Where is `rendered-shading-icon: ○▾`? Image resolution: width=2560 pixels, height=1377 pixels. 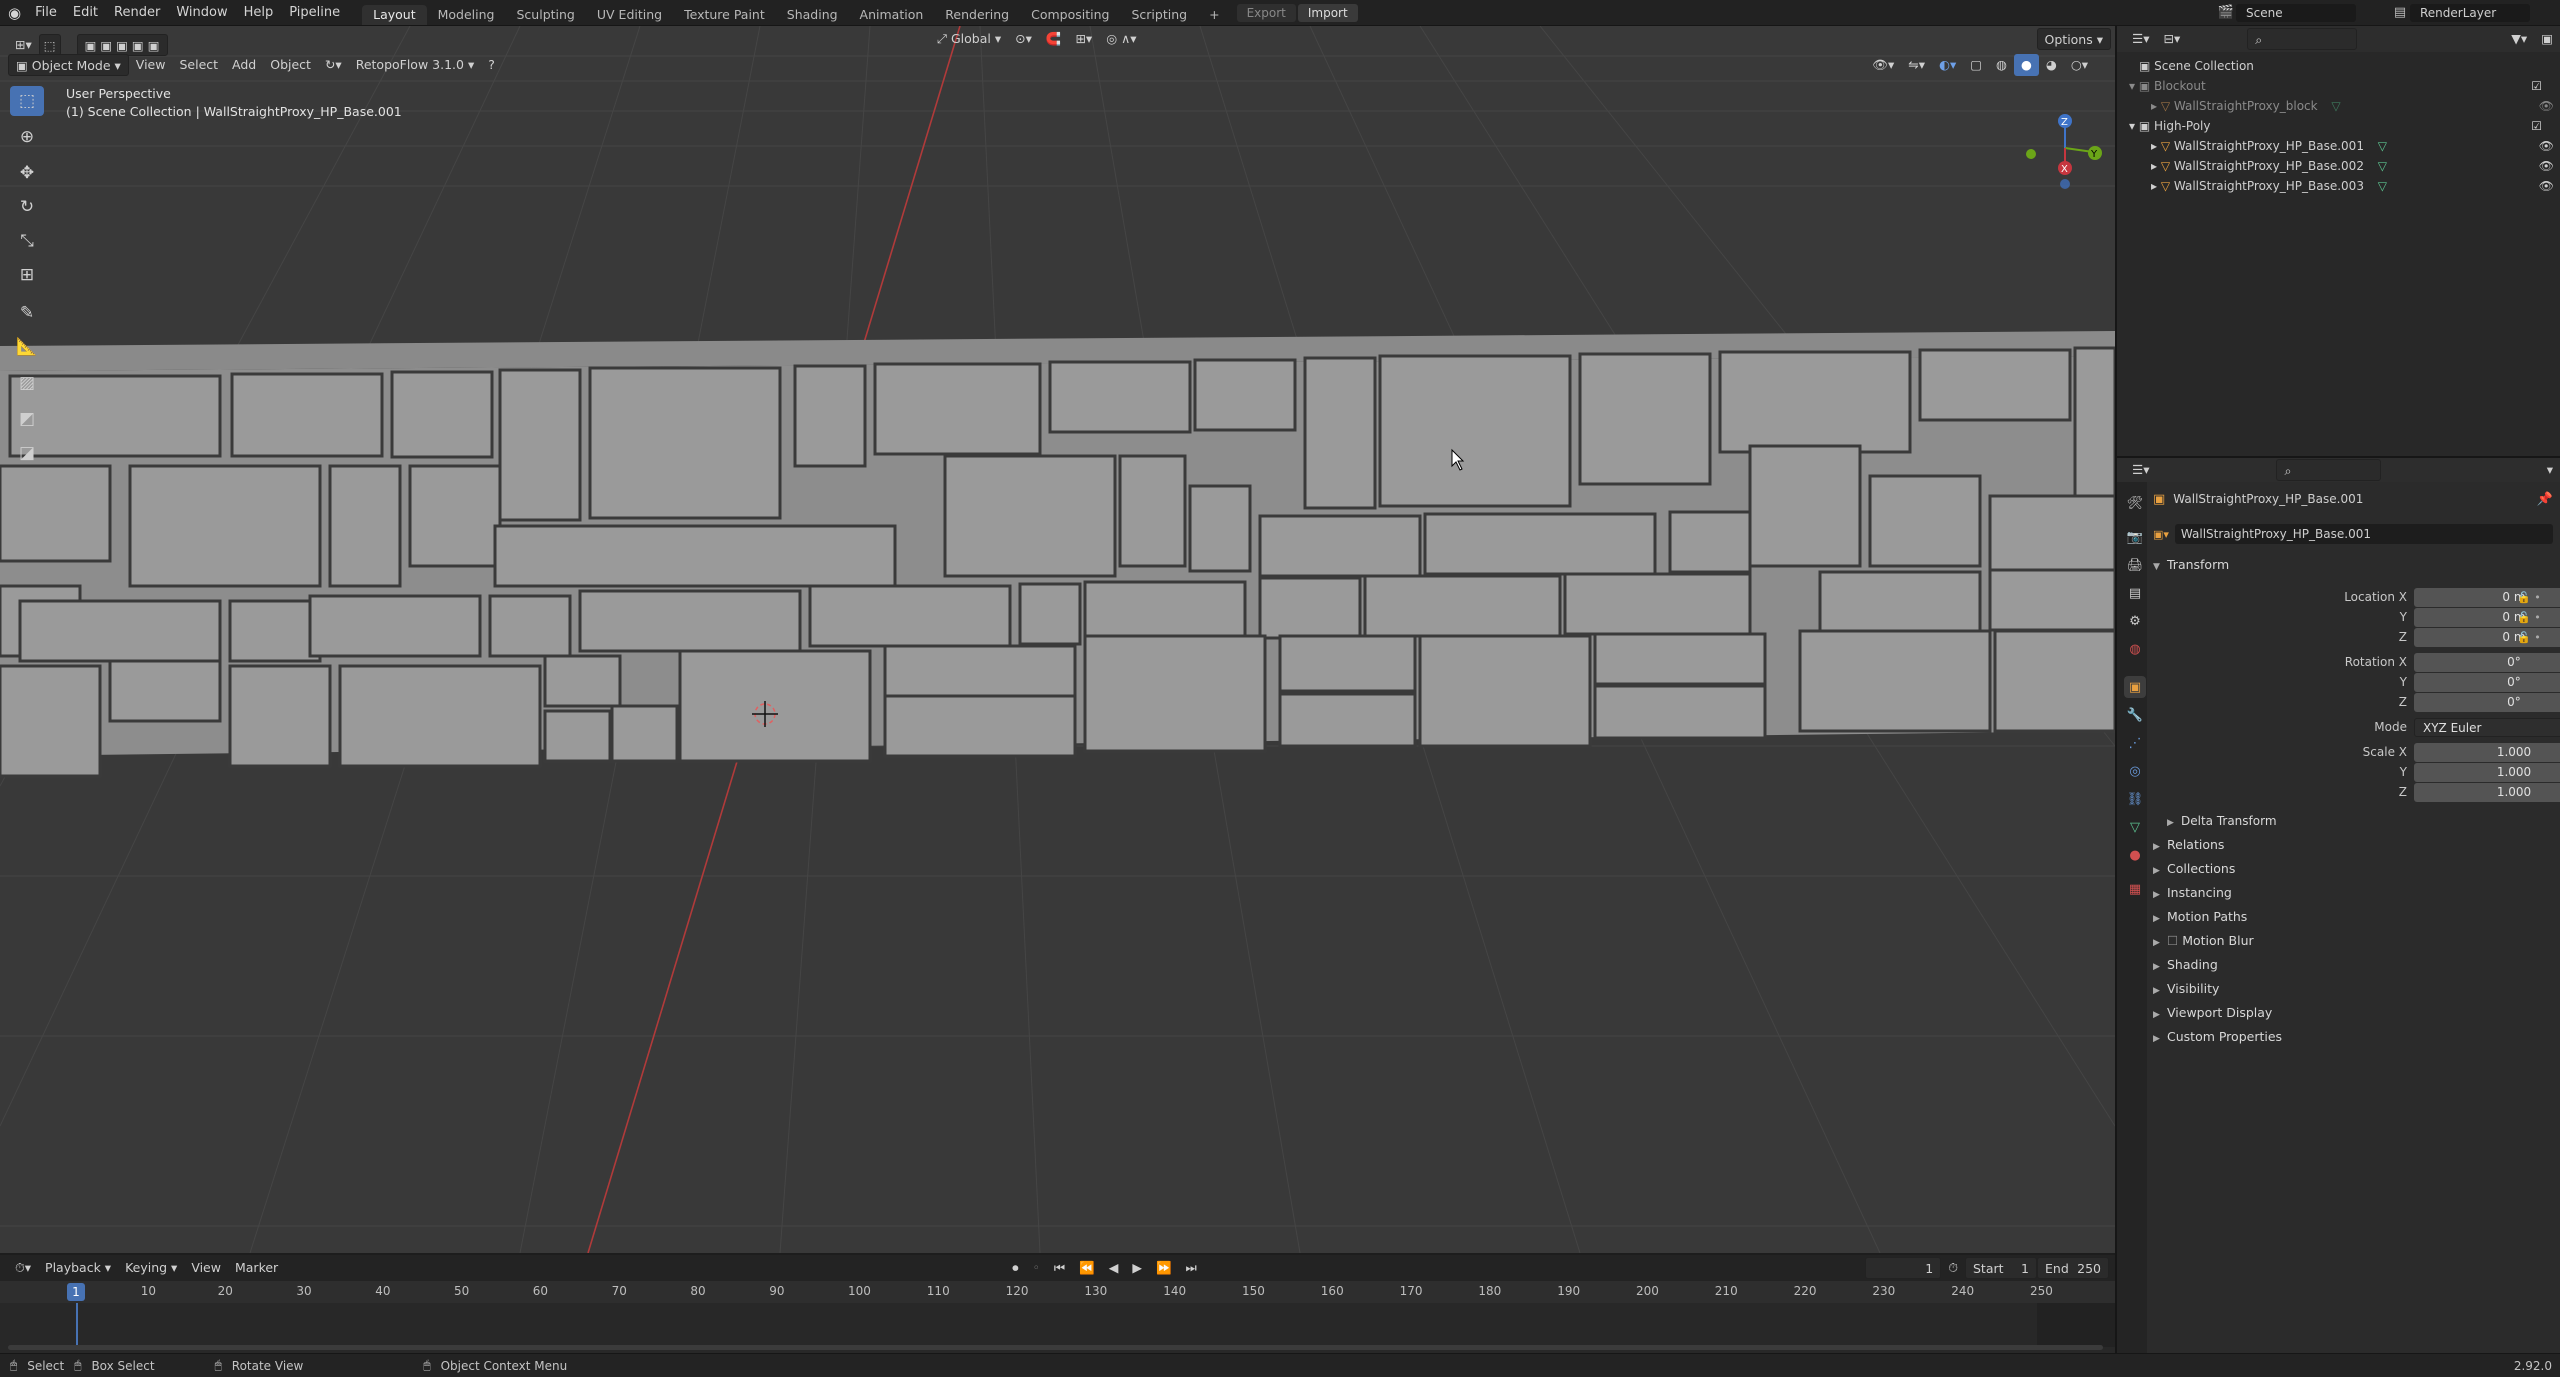
rendered-shading-icon: ○▾ is located at coordinates (2079, 65).